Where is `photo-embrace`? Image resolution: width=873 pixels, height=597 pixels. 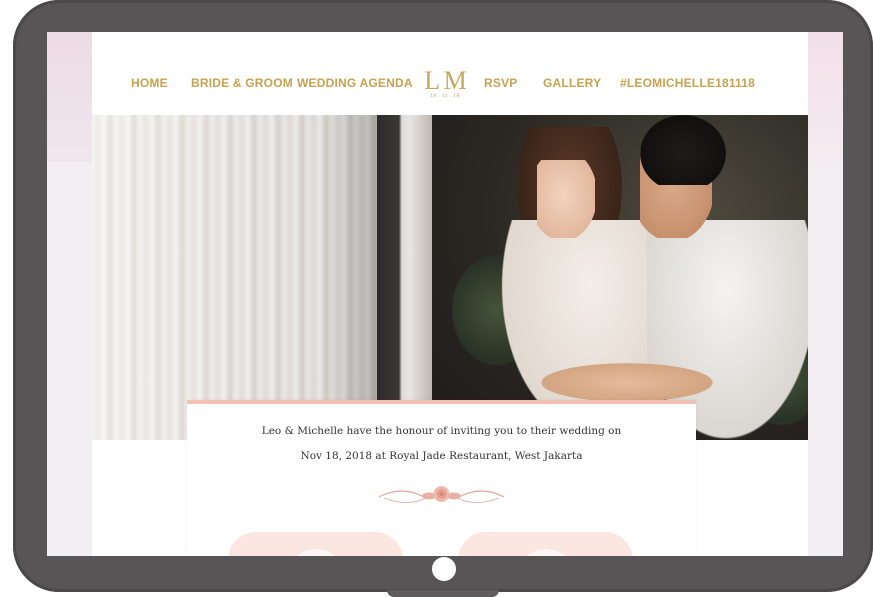
photo-embrace is located at coordinates (627, 382).